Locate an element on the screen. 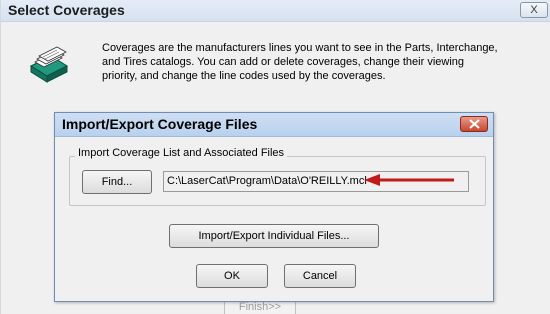 This screenshot has width=550, height=314. ok-button: OK is located at coordinates (232, 276).